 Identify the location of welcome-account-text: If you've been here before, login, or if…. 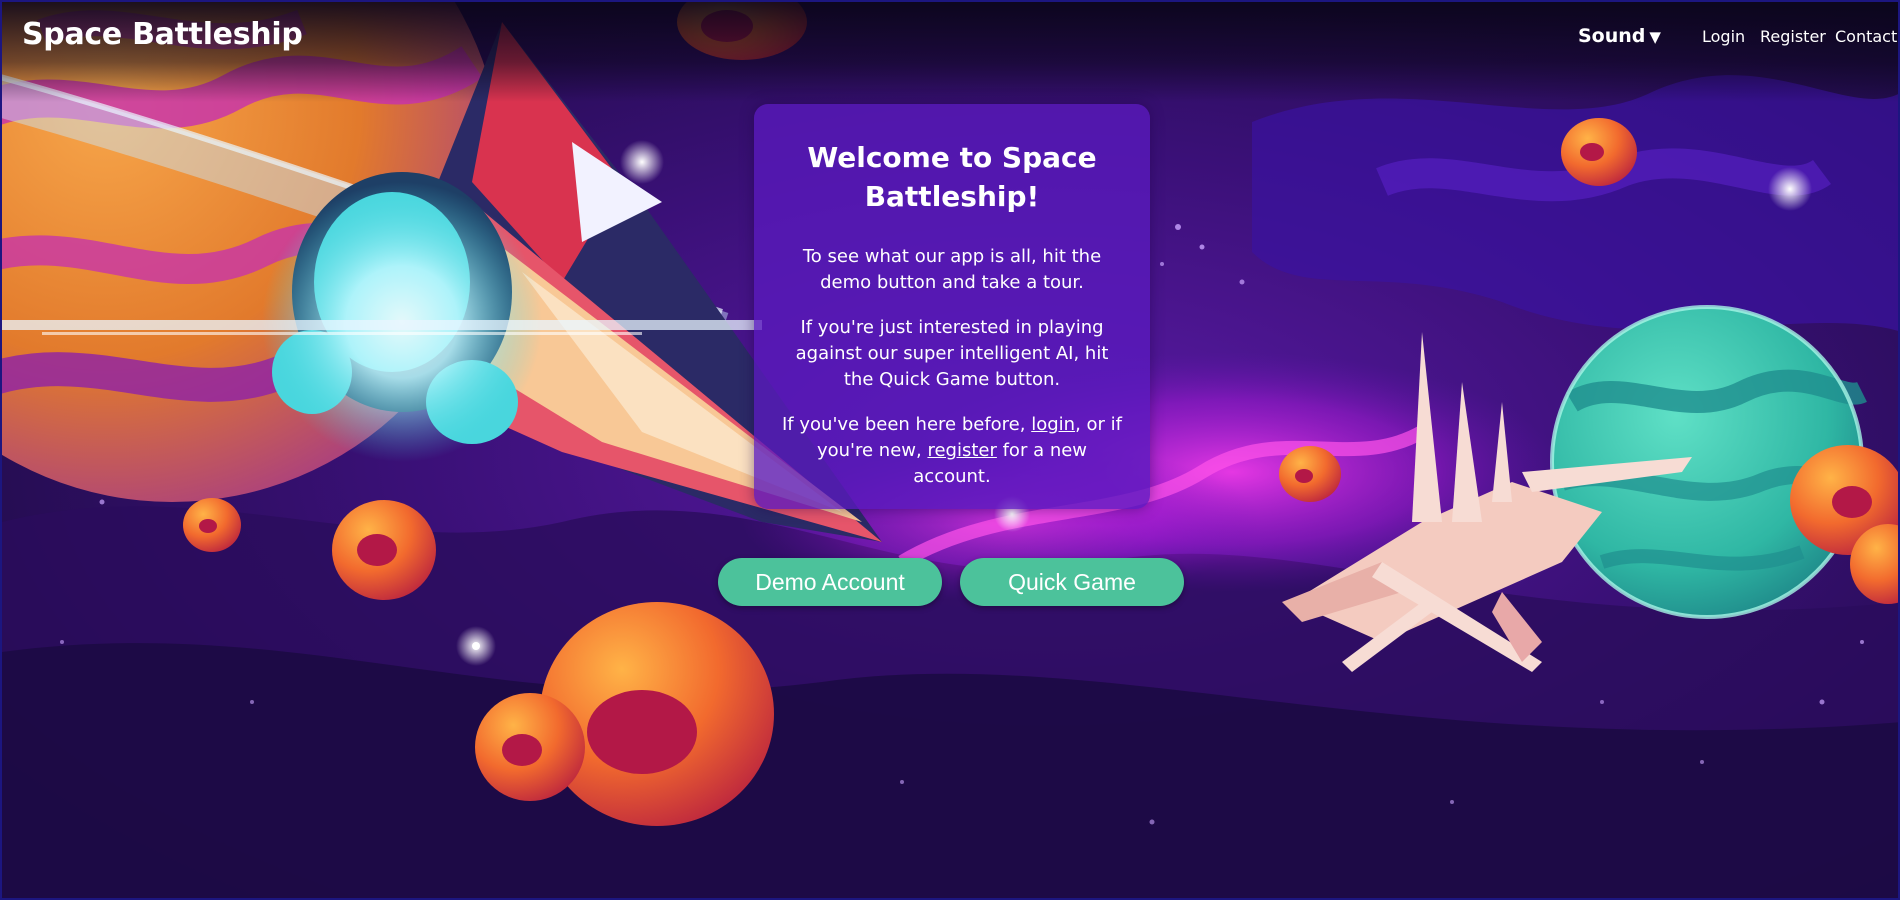
(952, 451).